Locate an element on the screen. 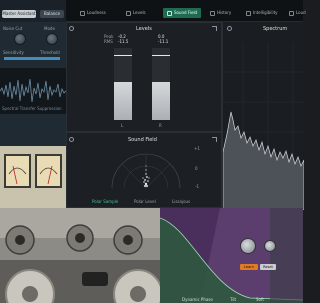  polar-sample-display is located at coordinates (146, 171).